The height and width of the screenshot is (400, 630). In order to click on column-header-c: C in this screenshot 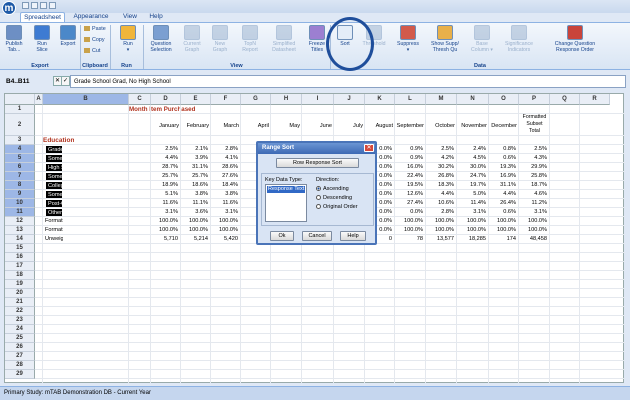, I will do `click(140, 99)`.